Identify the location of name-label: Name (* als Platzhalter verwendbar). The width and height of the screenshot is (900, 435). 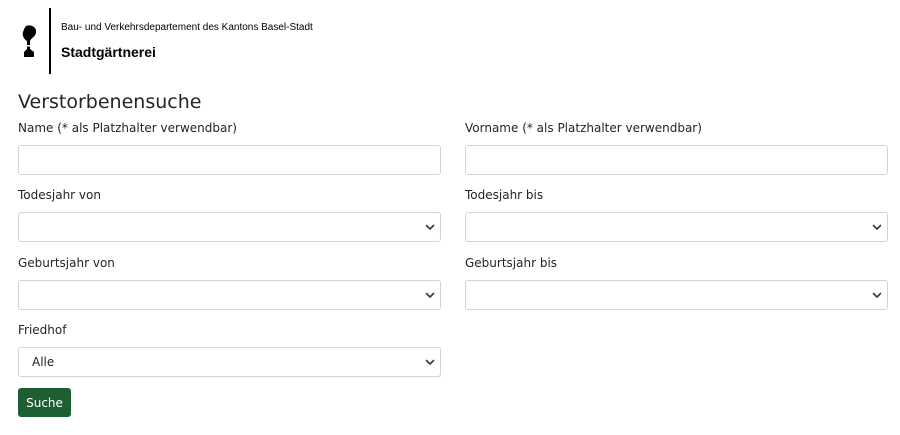
(127, 128).